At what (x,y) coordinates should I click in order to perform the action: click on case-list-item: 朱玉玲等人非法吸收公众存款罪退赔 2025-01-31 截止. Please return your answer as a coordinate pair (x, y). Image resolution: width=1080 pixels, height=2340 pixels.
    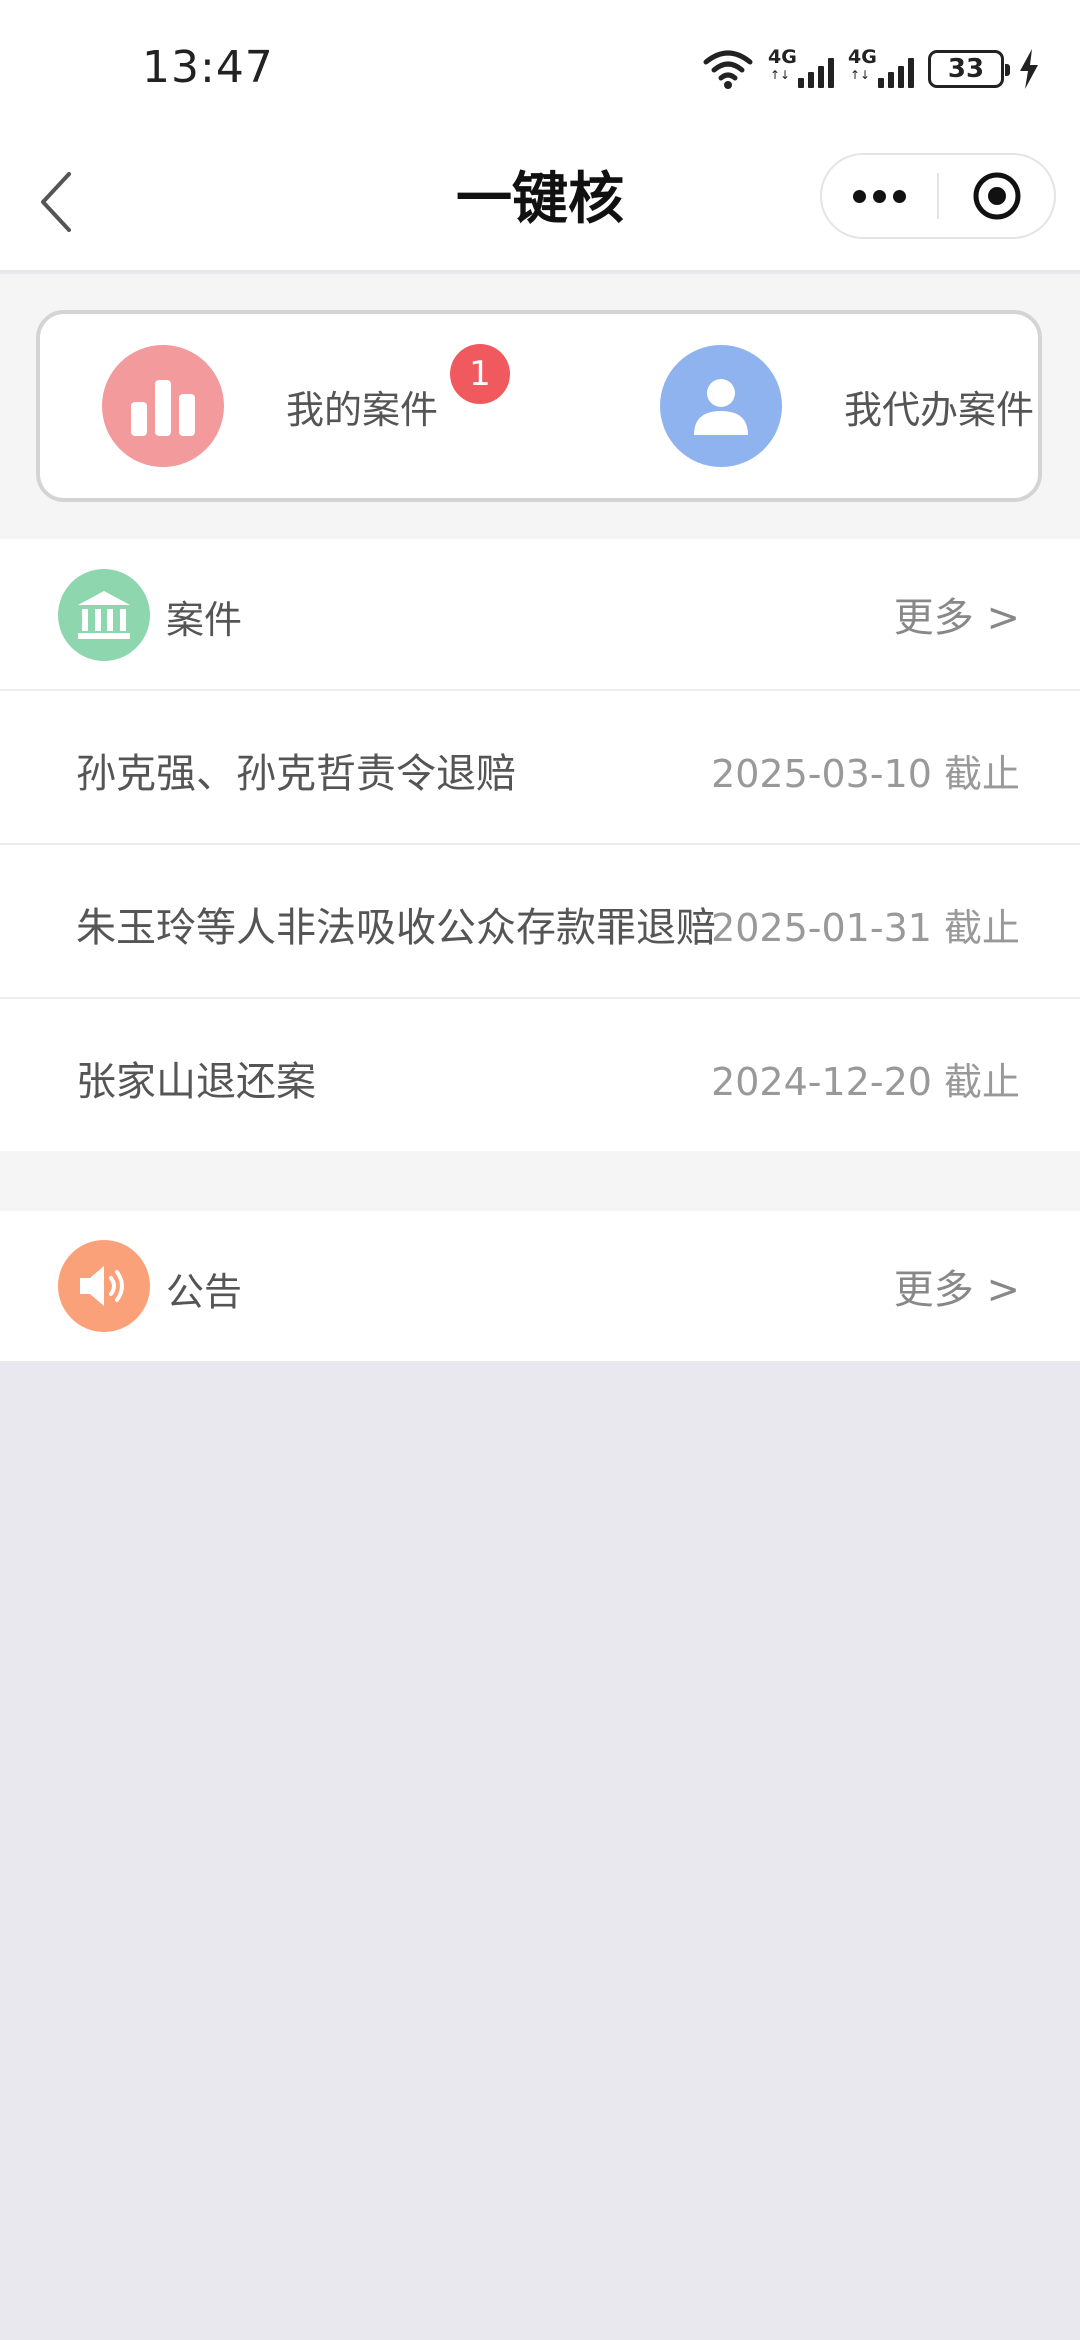
    Looking at the image, I should click on (540, 922).